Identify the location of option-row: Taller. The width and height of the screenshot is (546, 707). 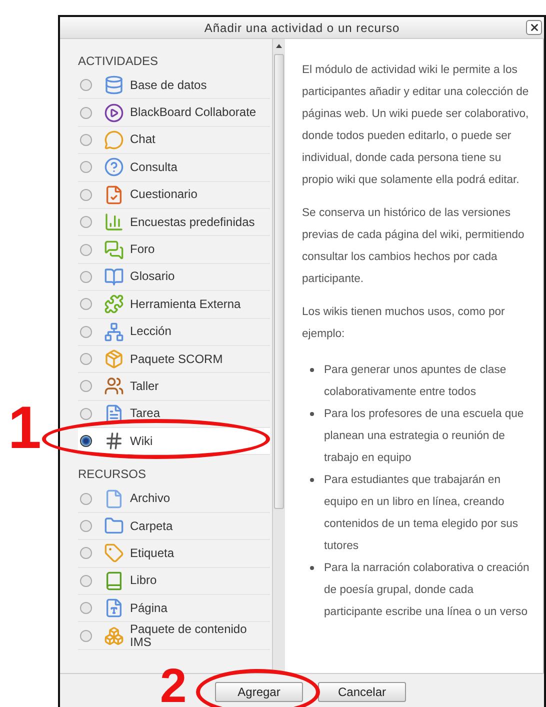
(174, 387).